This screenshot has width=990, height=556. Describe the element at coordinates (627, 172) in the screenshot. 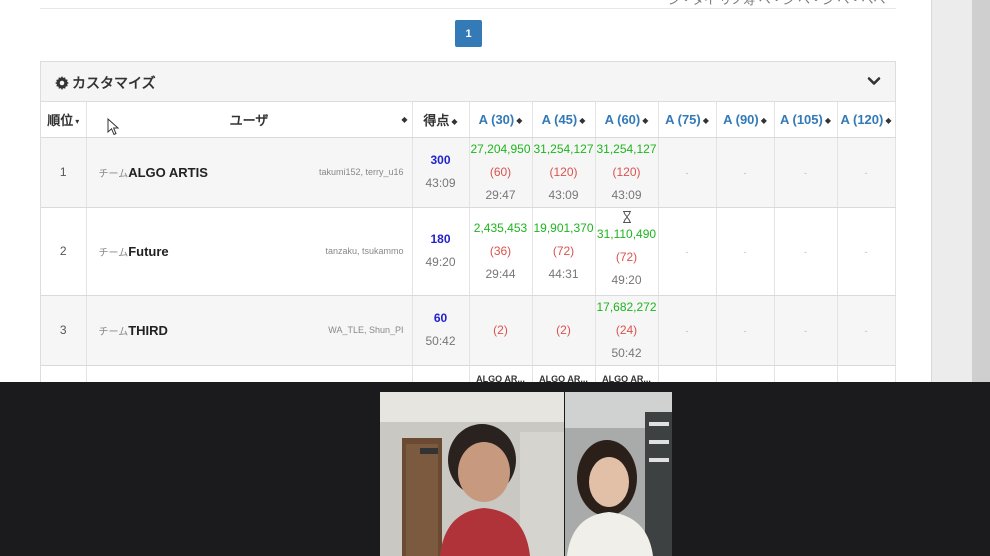

I see `task-cell: 31,254,127 (120) 43:09` at that location.